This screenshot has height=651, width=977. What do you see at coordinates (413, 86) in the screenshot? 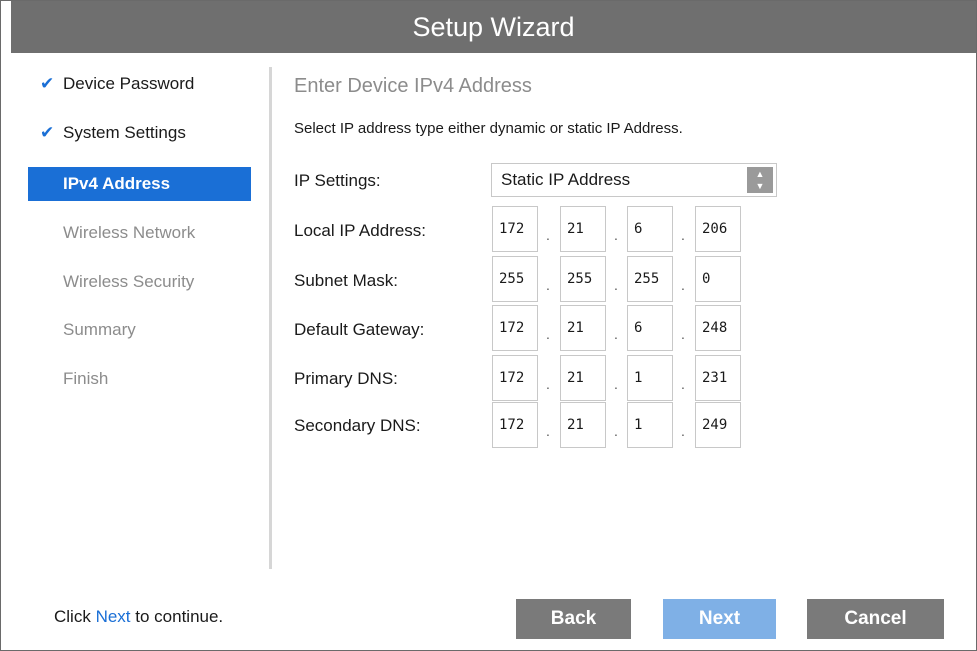
I see `content-title: Enter Device IPv4 Address` at bounding box center [413, 86].